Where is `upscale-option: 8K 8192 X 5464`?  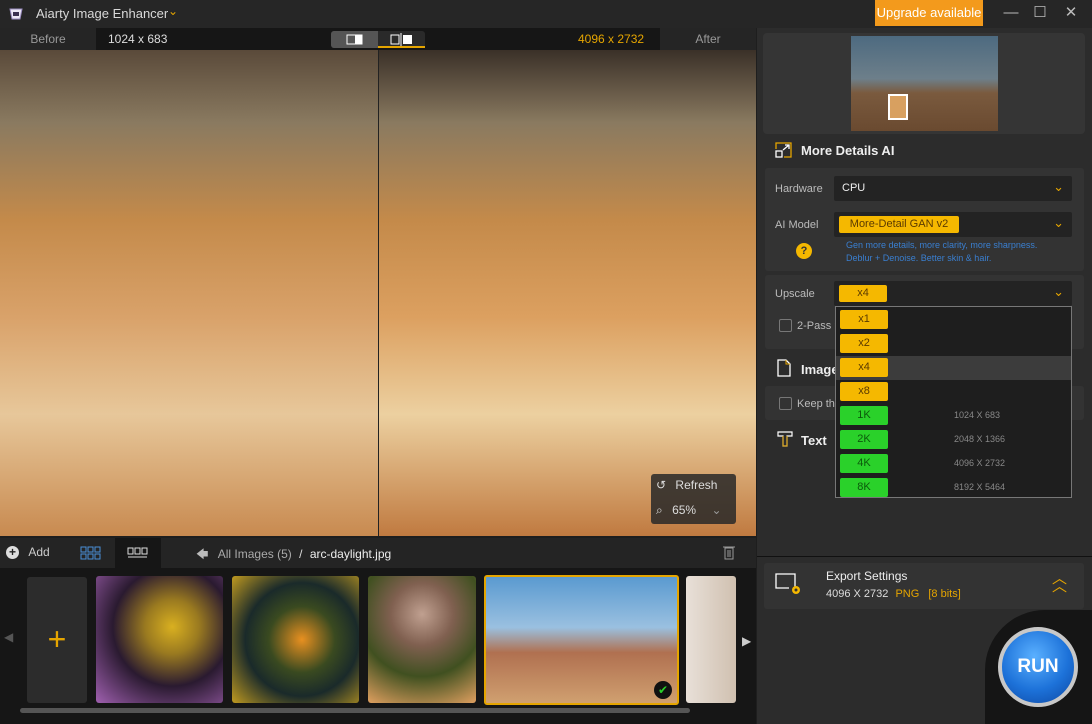
upscale-option: 8K 8192 X 5464 is located at coordinates (953, 488).